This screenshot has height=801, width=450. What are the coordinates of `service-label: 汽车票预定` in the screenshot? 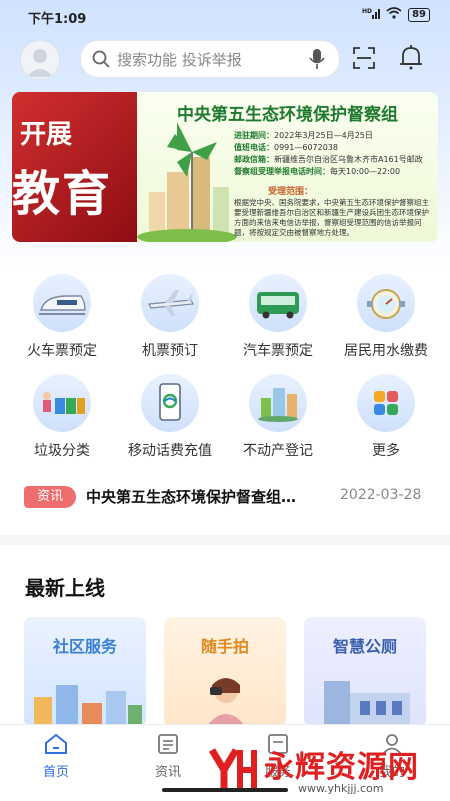 It's located at (278, 351).